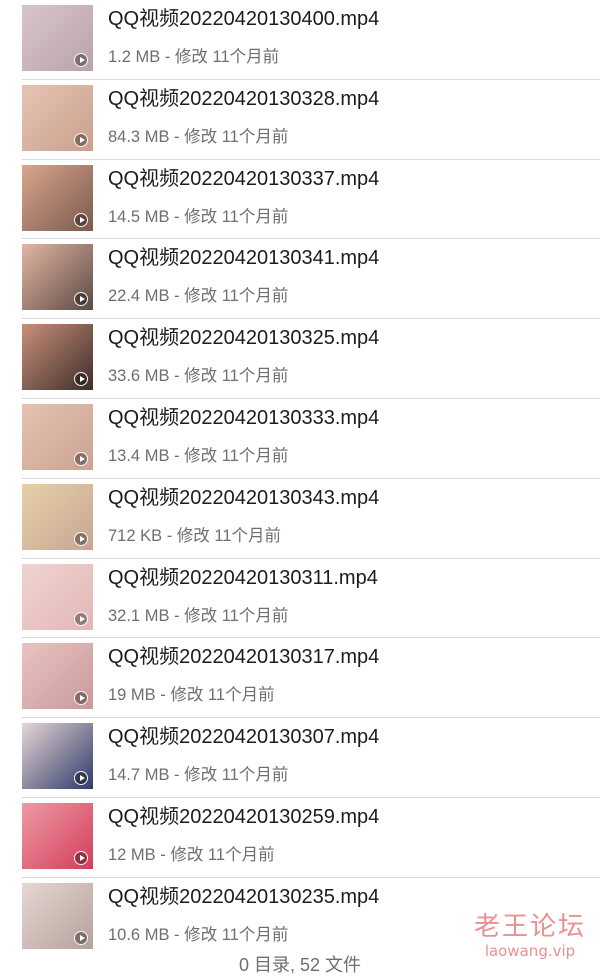  What do you see at coordinates (195, 535) in the screenshot?
I see `file-meta: 712 KB - 修改 11个月前` at bounding box center [195, 535].